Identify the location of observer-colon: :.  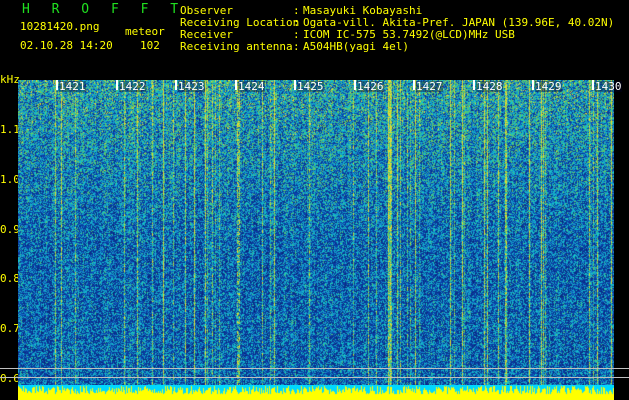
(296, 10).